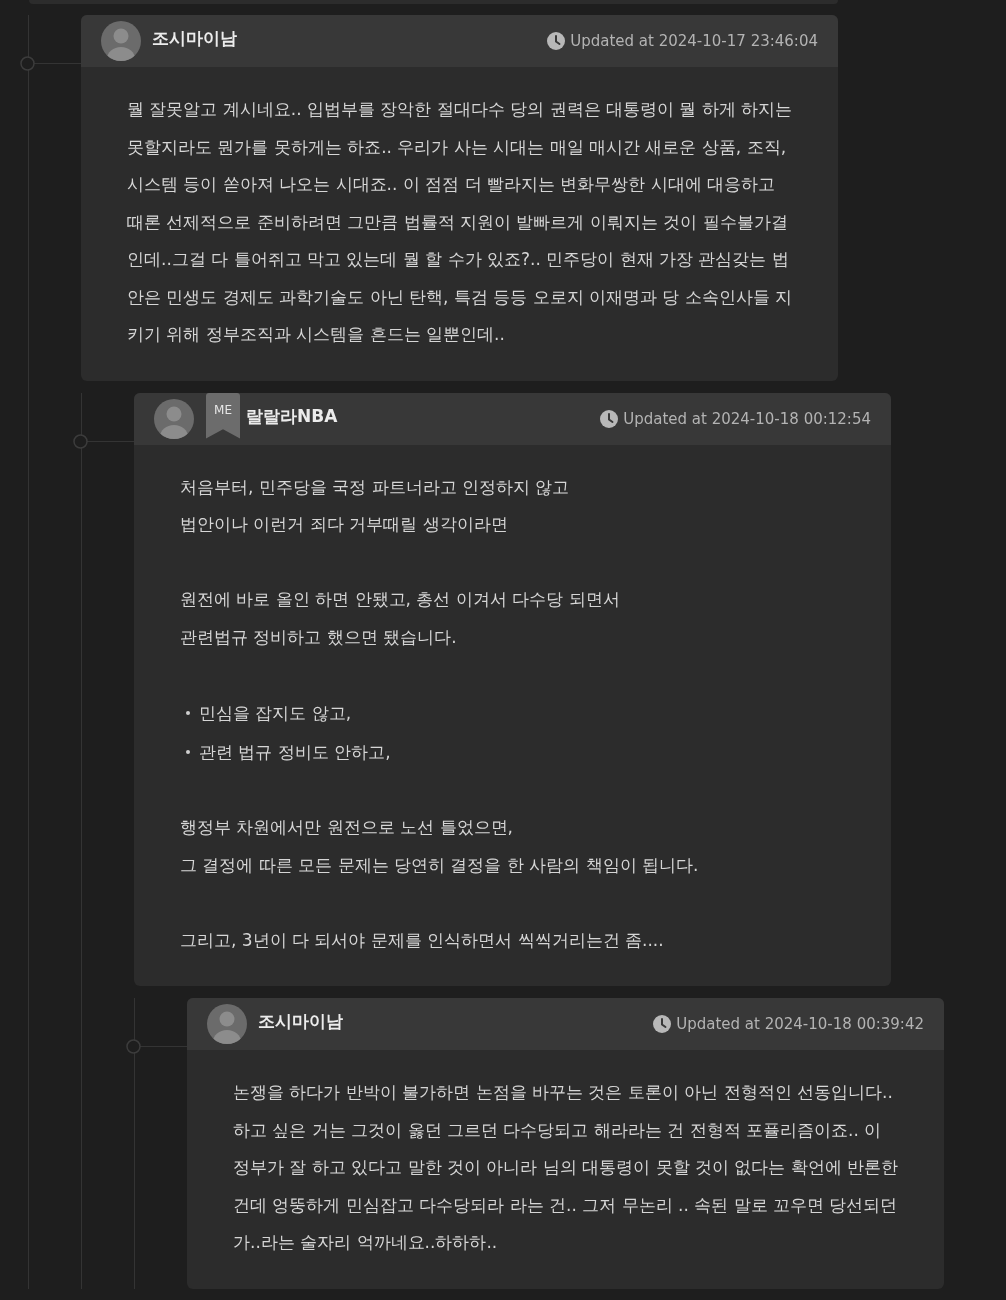 This screenshot has width=1006, height=1300. I want to click on comment-text: 법안이나 이런거 죄다 거부때릴 생각이라면, so click(344, 524).